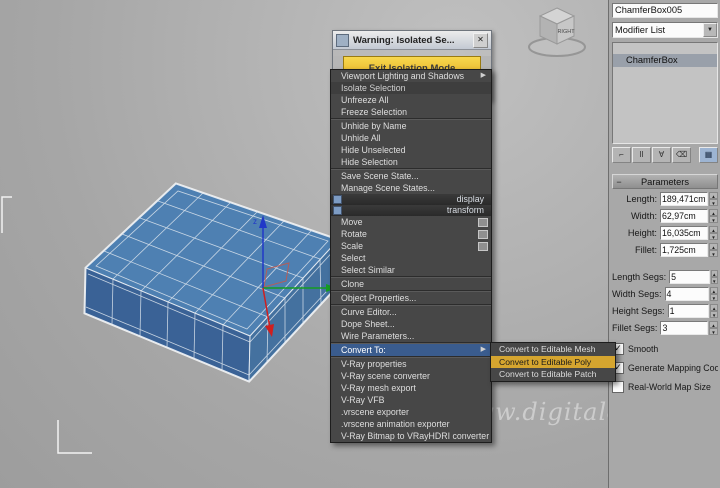  What do you see at coordinates (618, 387) in the screenshot?
I see `checkbox` at bounding box center [618, 387].